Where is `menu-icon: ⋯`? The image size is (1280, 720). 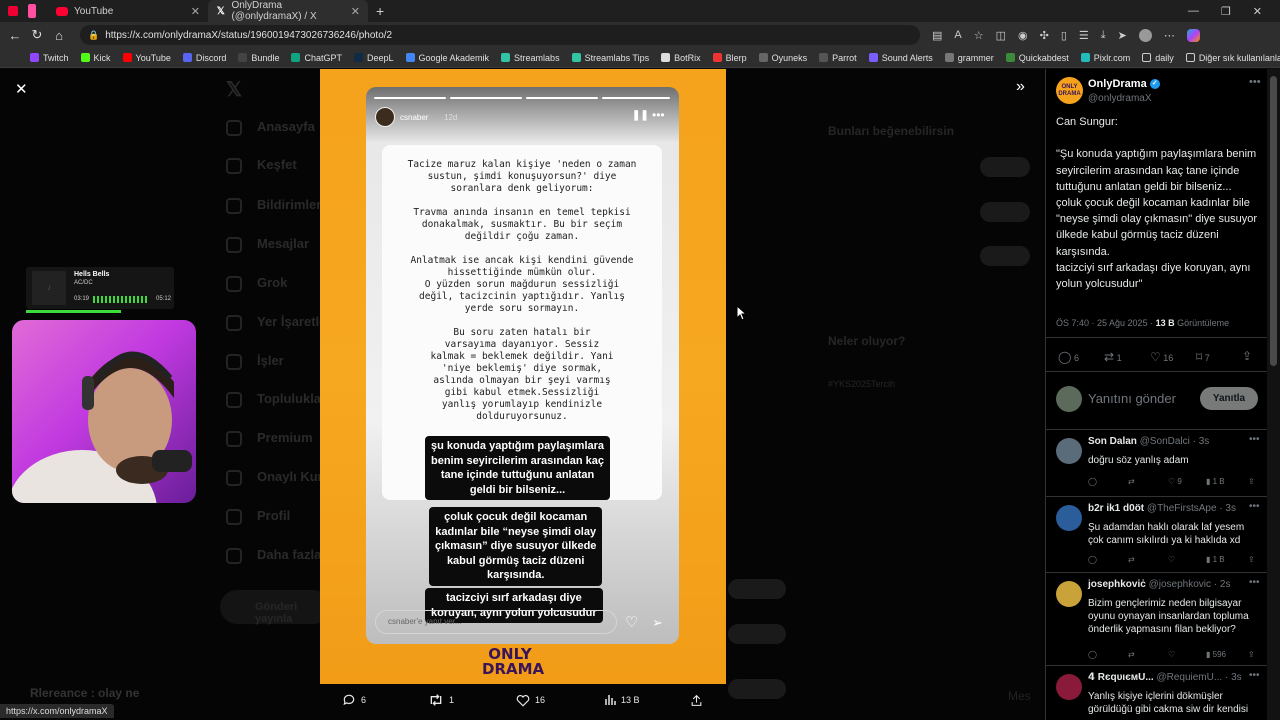
menu-icon: ⋯ is located at coordinates (1169, 35).